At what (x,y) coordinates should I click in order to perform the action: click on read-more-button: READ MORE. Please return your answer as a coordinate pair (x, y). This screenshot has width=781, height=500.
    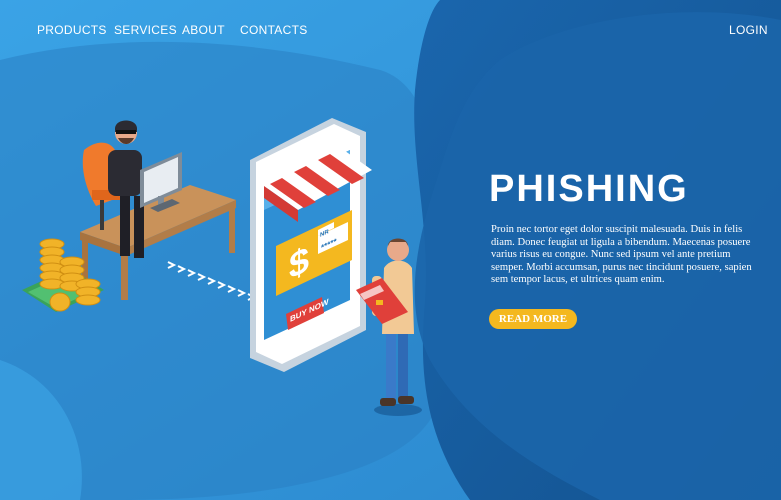
    Looking at the image, I should click on (533, 319).